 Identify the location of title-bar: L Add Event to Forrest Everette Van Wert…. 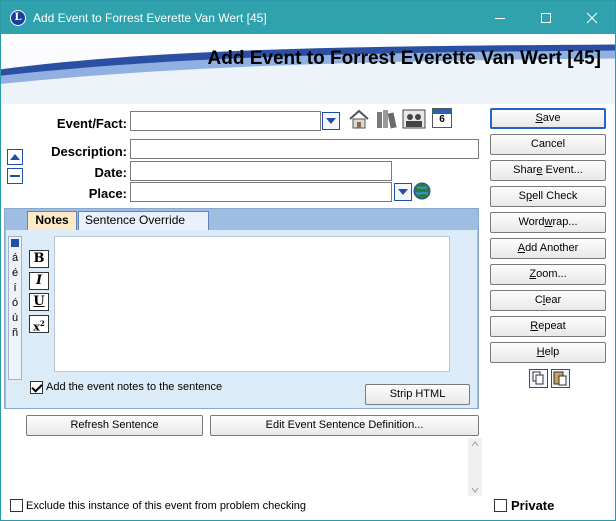
(308, 17).